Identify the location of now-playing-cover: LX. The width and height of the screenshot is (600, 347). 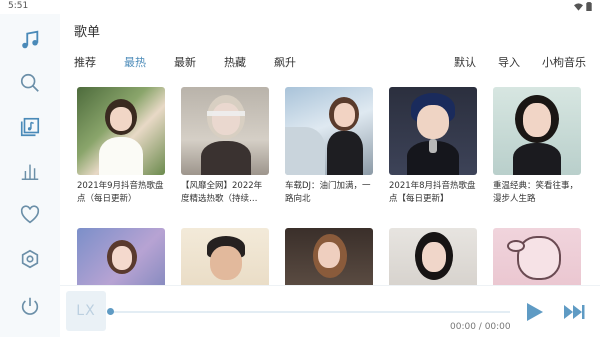
(86, 311).